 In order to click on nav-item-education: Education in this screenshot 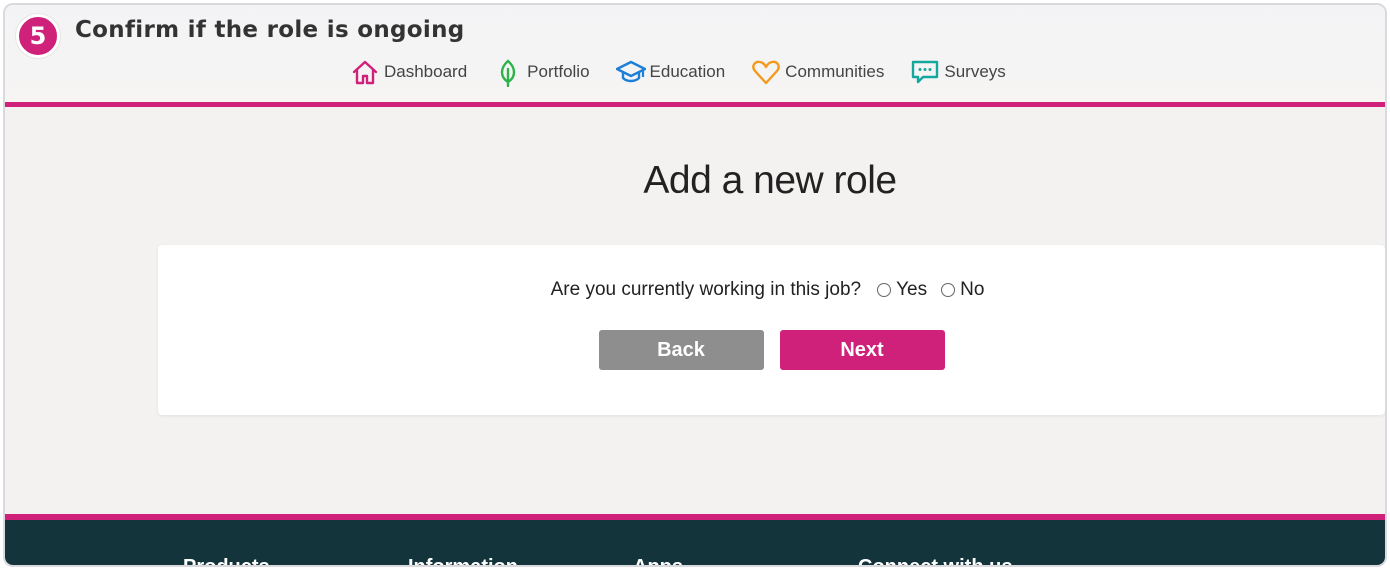, I will do `click(670, 72)`.